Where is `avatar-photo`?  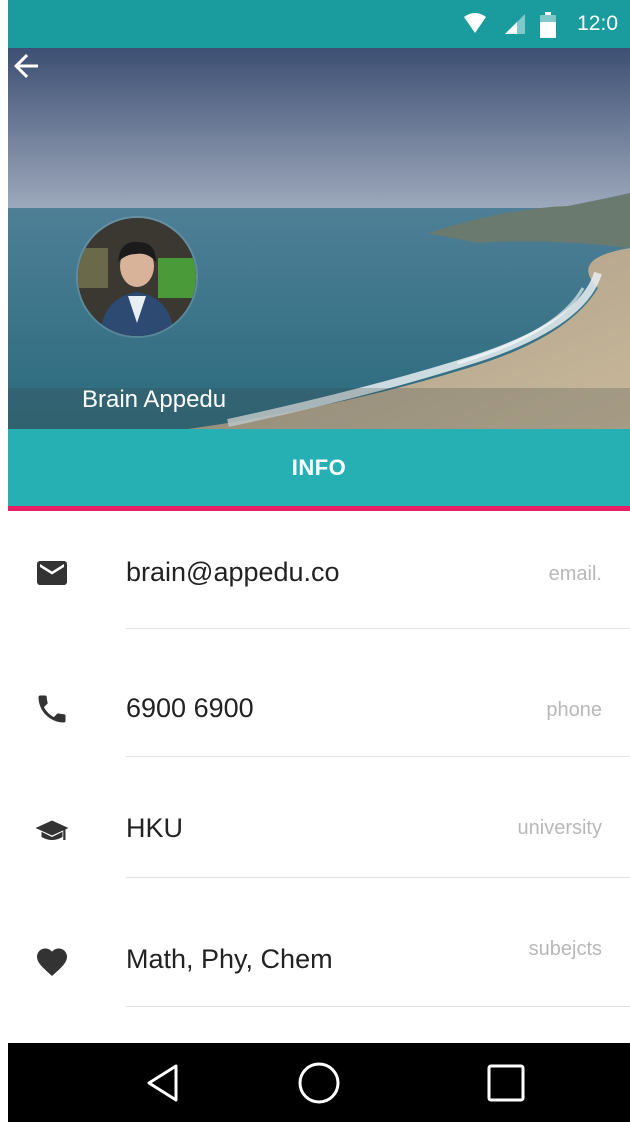
avatar-photo is located at coordinates (137, 277).